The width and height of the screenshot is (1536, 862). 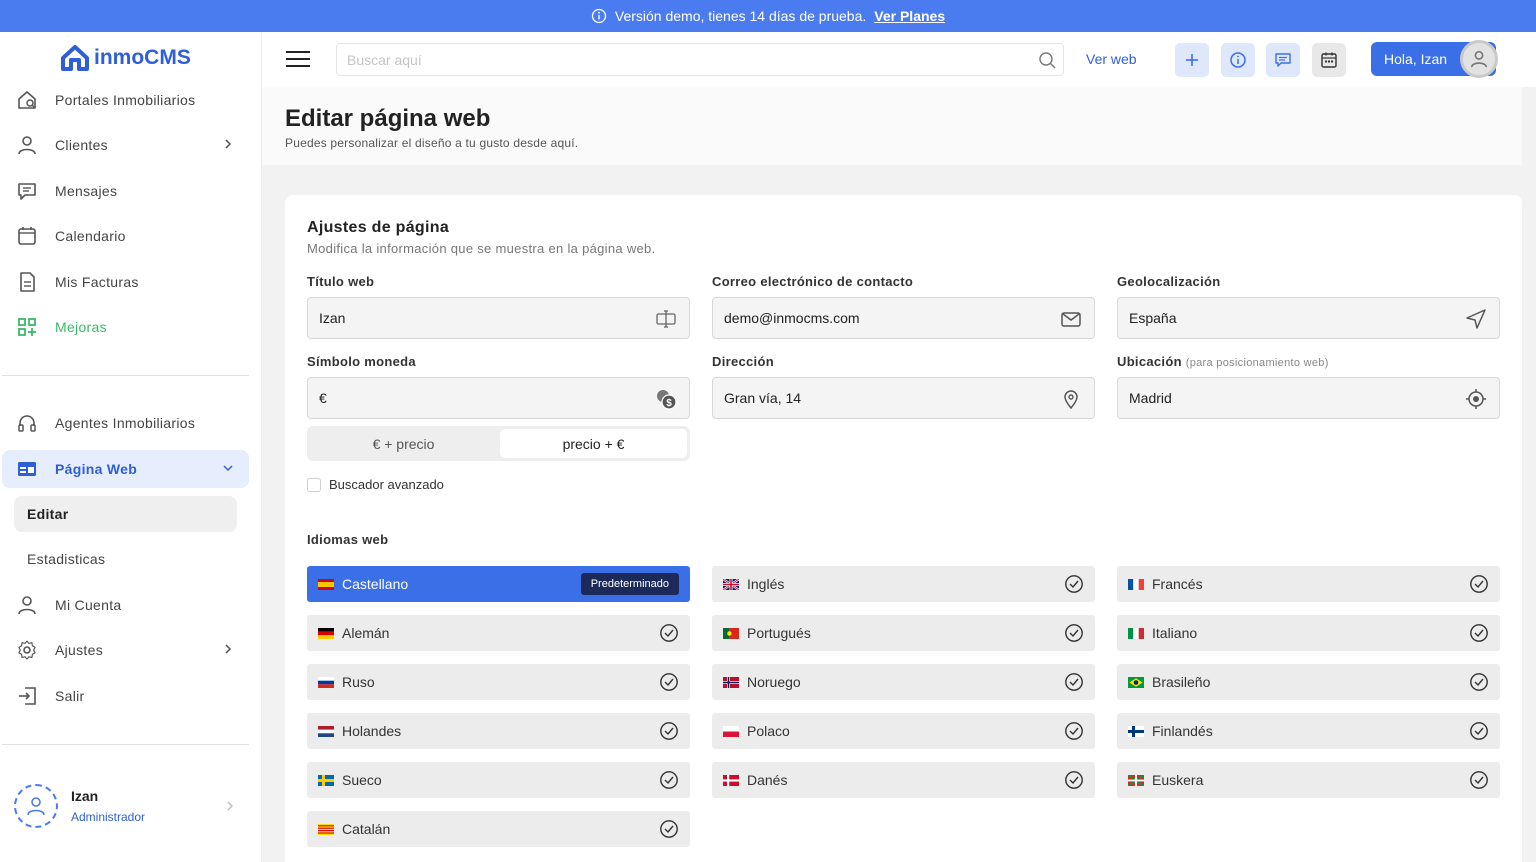 I want to click on language-item-euskera: Euskera, so click(x=1308, y=780).